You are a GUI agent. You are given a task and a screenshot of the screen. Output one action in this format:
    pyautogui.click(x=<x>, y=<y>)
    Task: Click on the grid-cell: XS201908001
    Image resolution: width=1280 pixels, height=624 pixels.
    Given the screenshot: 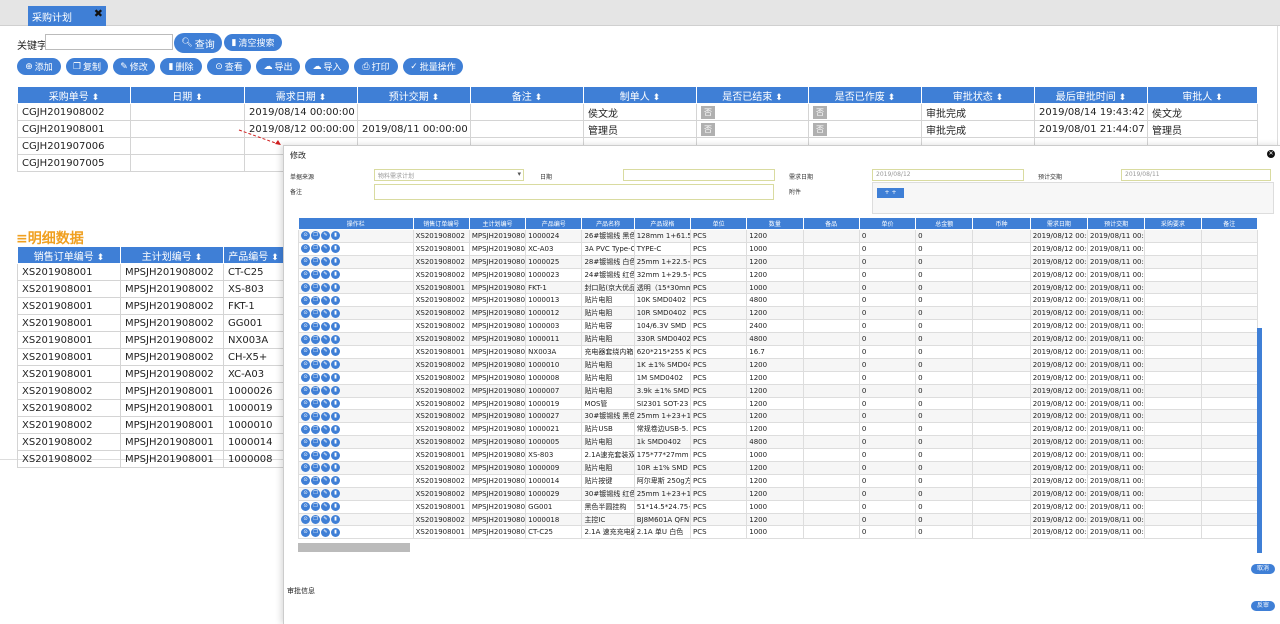 What is the action you would take?
    pyautogui.click(x=441, y=352)
    